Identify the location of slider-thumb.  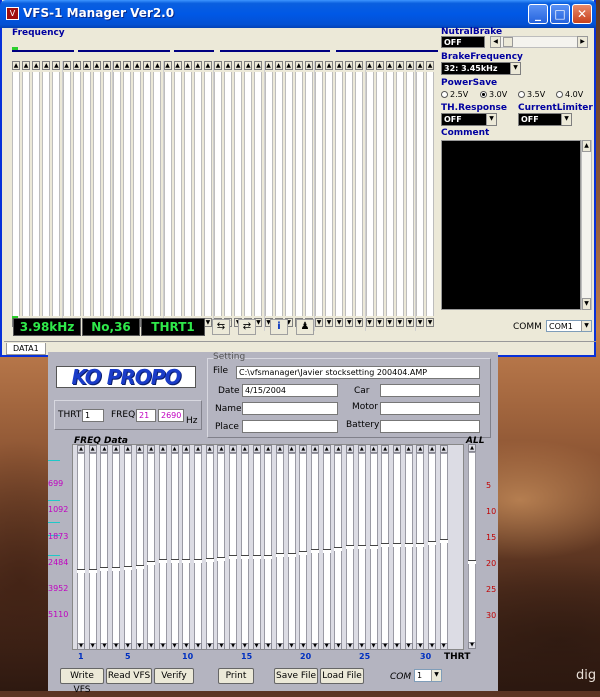
(508, 42).